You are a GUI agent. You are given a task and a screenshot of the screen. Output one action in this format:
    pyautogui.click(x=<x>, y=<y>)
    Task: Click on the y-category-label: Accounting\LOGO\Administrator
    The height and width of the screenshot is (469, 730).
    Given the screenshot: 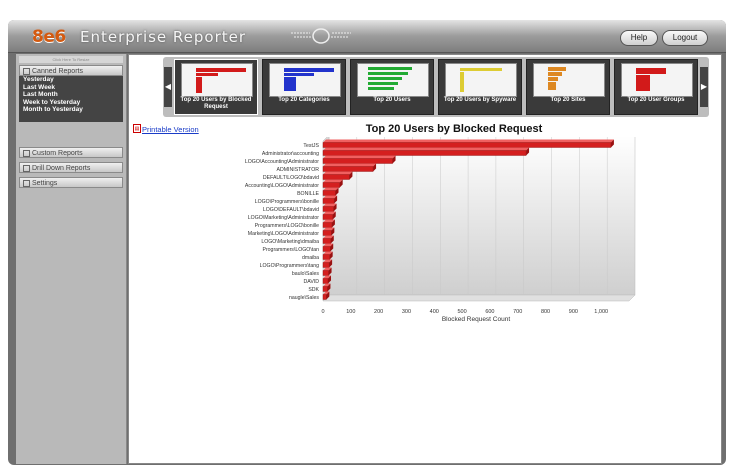 What is the action you would take?
    pyautogui.click(x=282, y=186)
    